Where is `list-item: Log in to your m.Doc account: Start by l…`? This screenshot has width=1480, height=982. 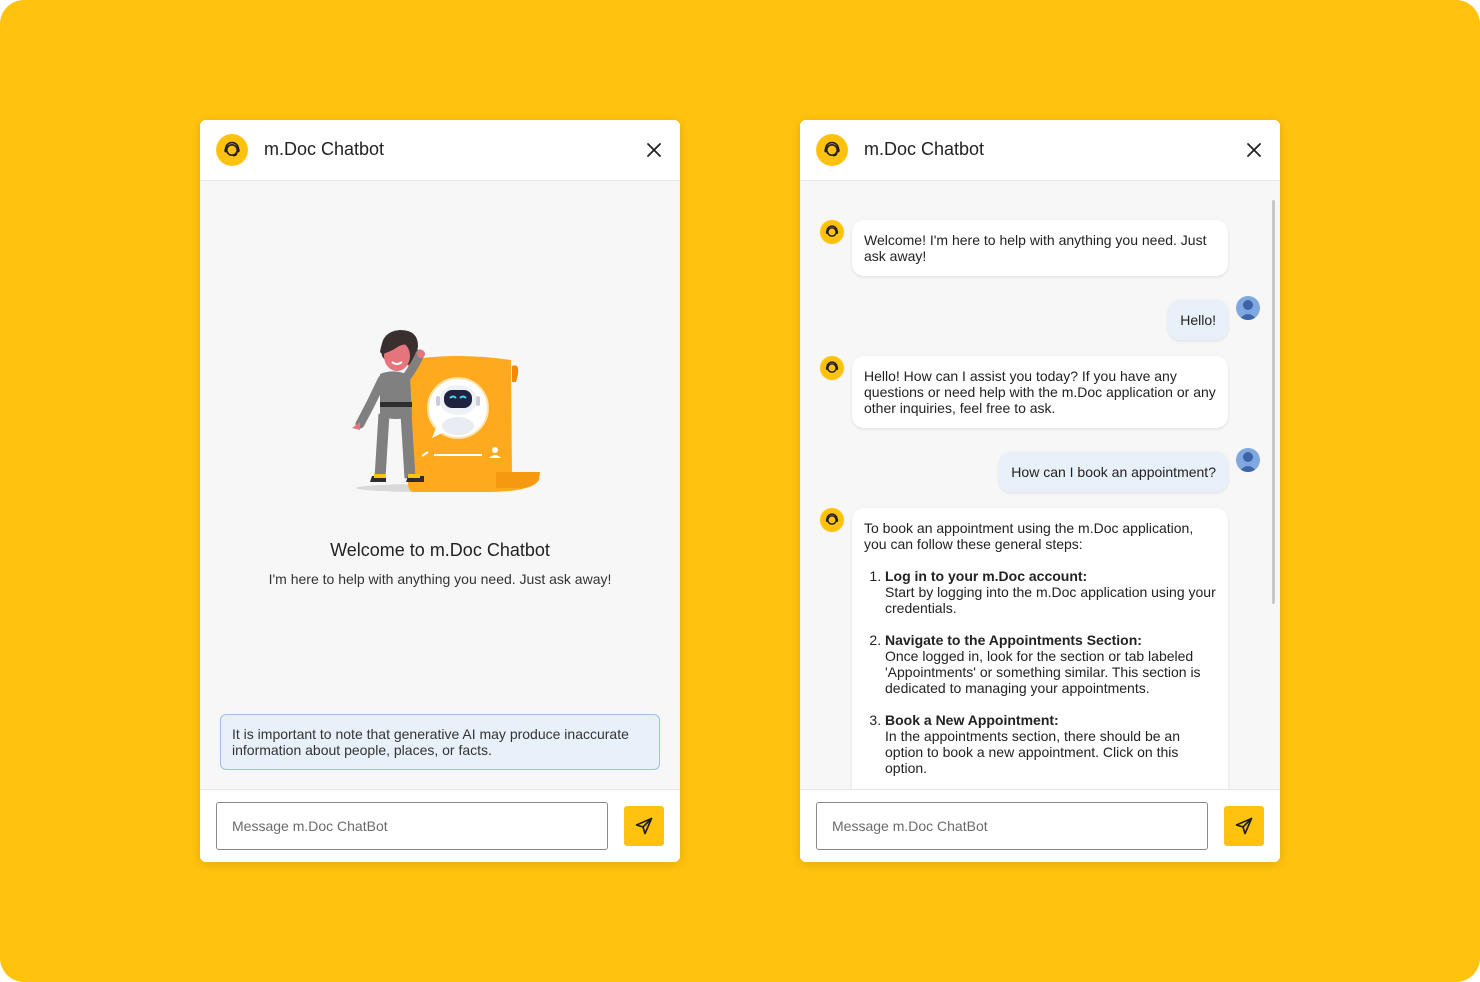
list-item: Log in to your m.Doc account: Start by l… is located at coordinates (1050, 592).